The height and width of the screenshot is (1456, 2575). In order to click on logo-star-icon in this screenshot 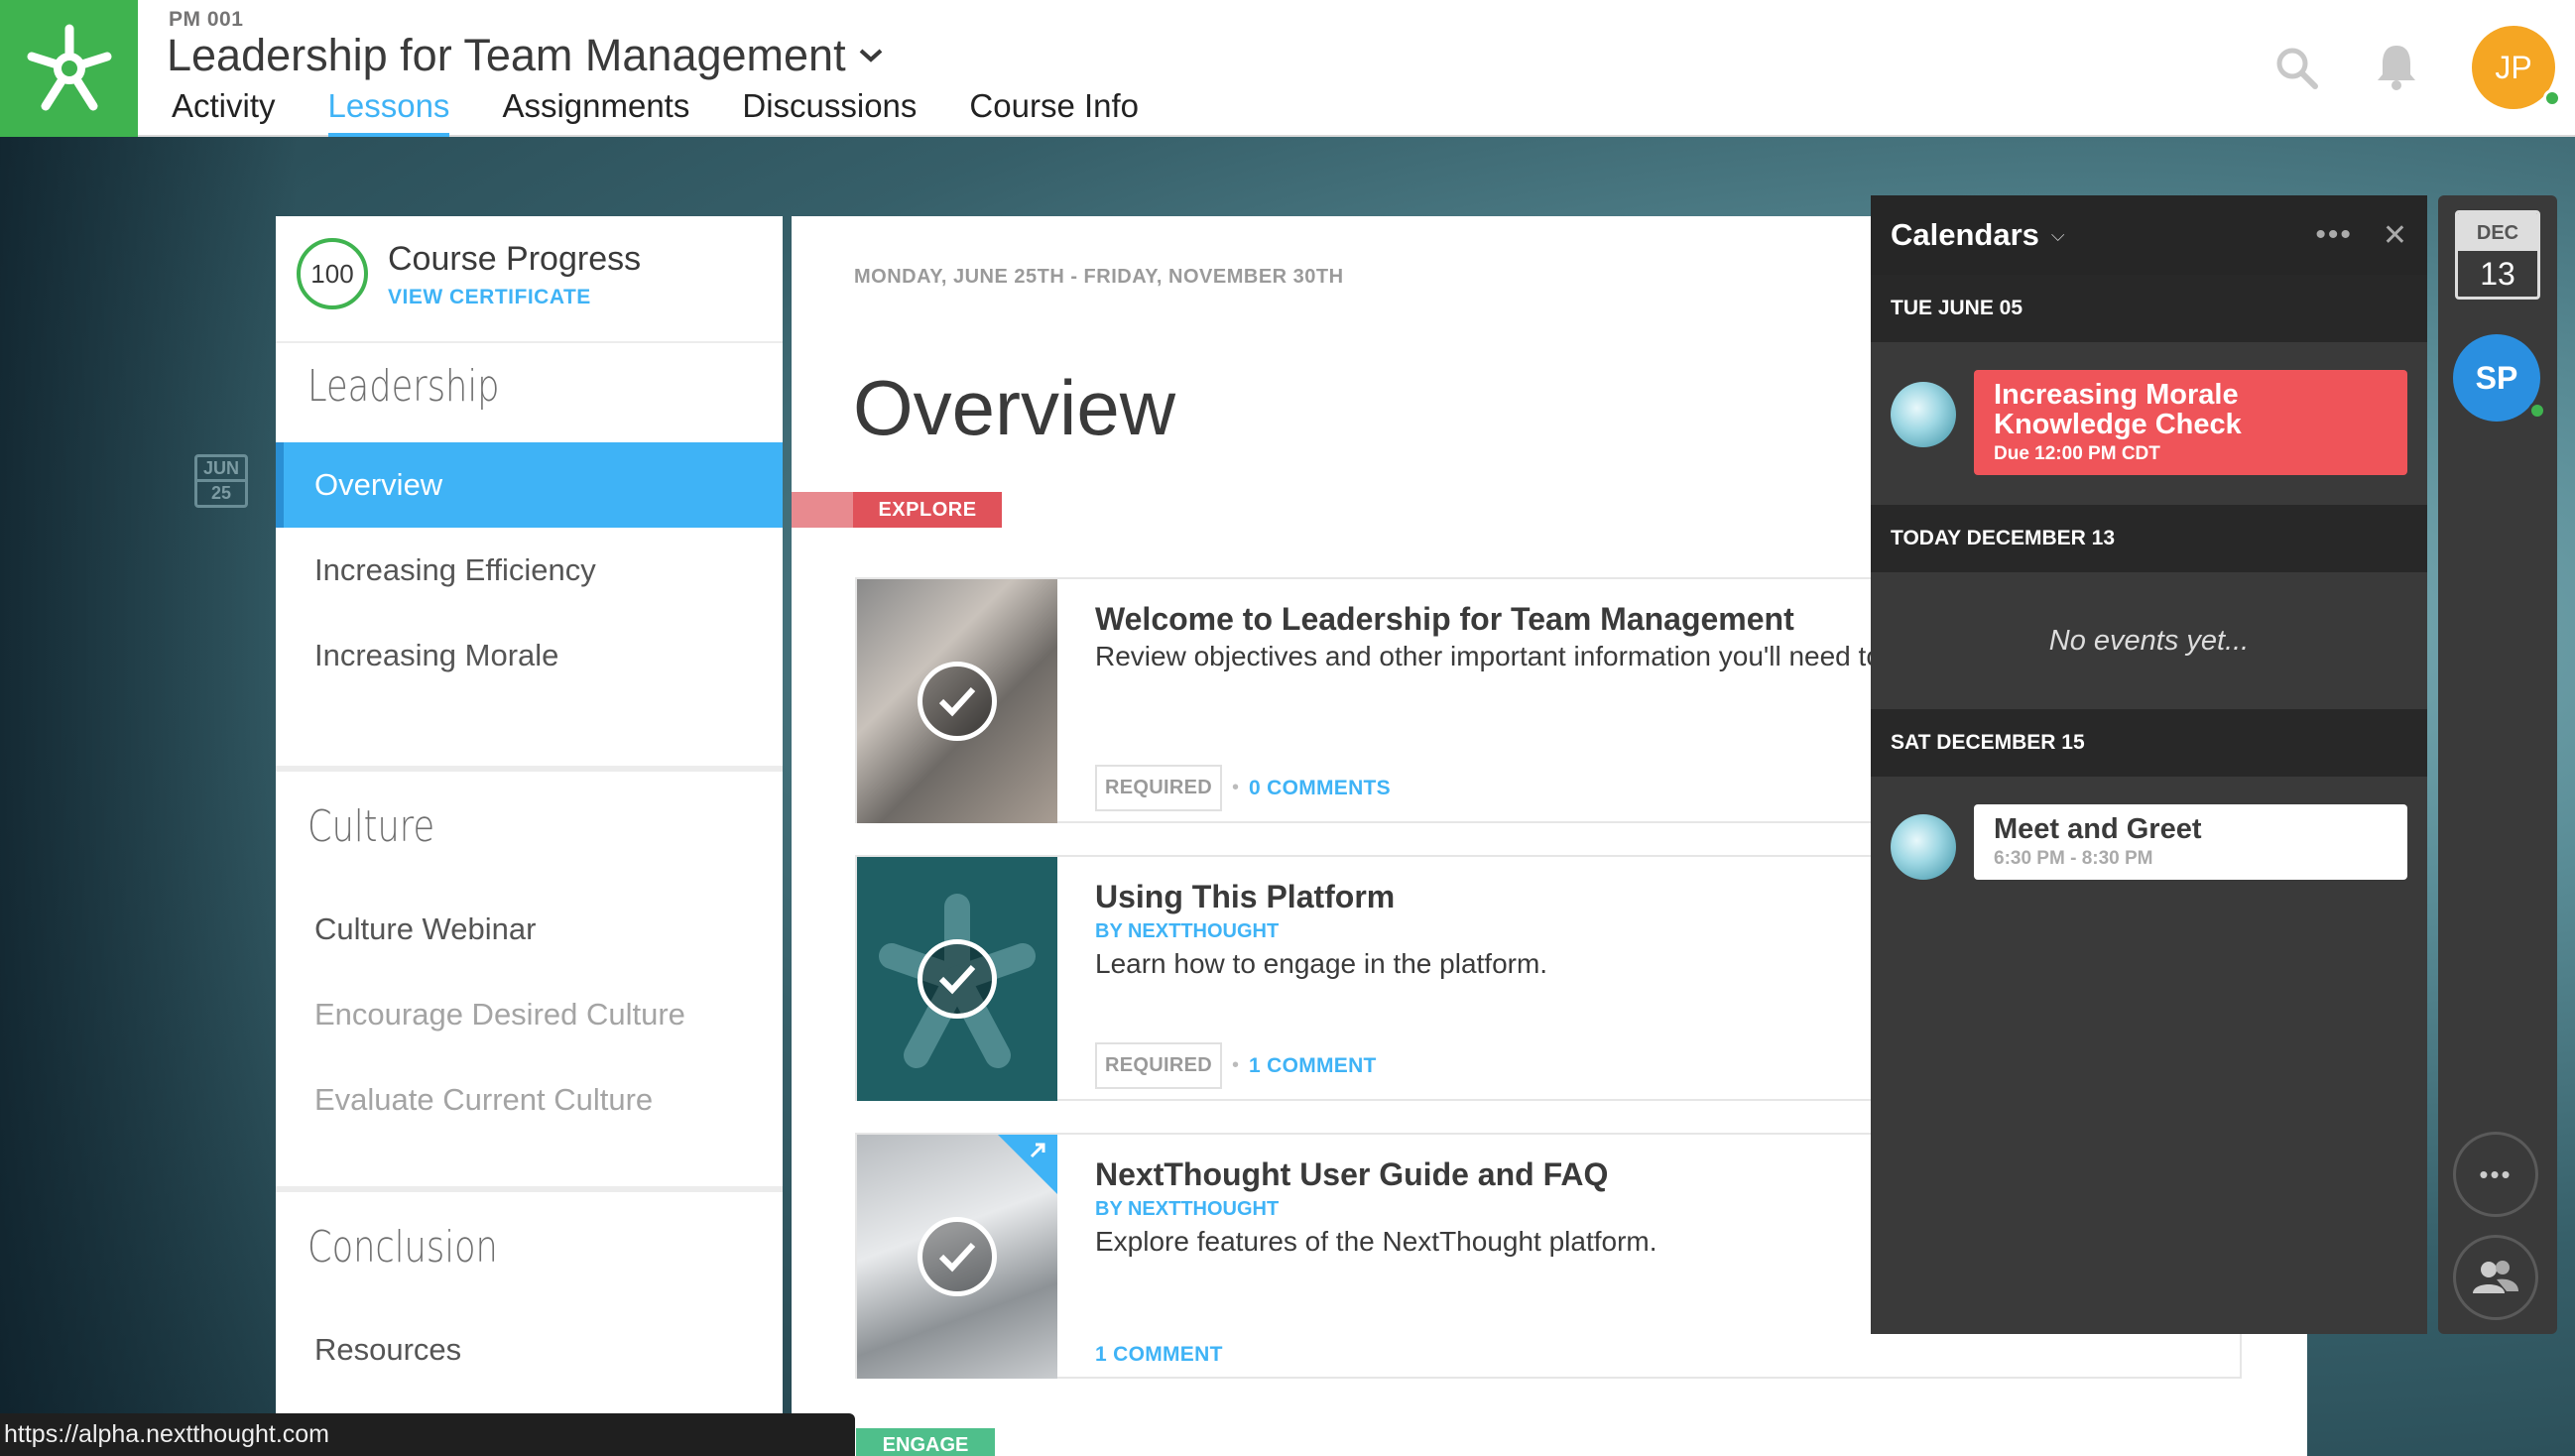, I will do `click(69, 67)`.